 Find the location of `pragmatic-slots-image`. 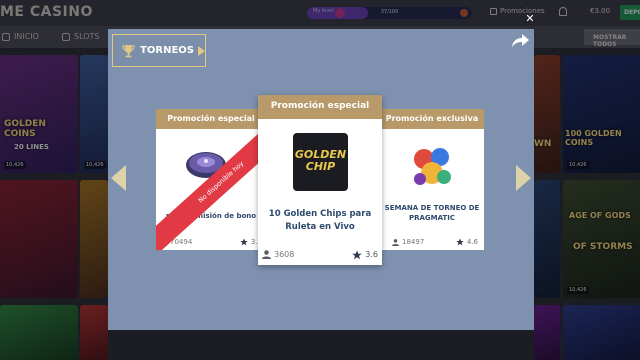

pragmatic-slots-image is located at coordinates (432, 166).